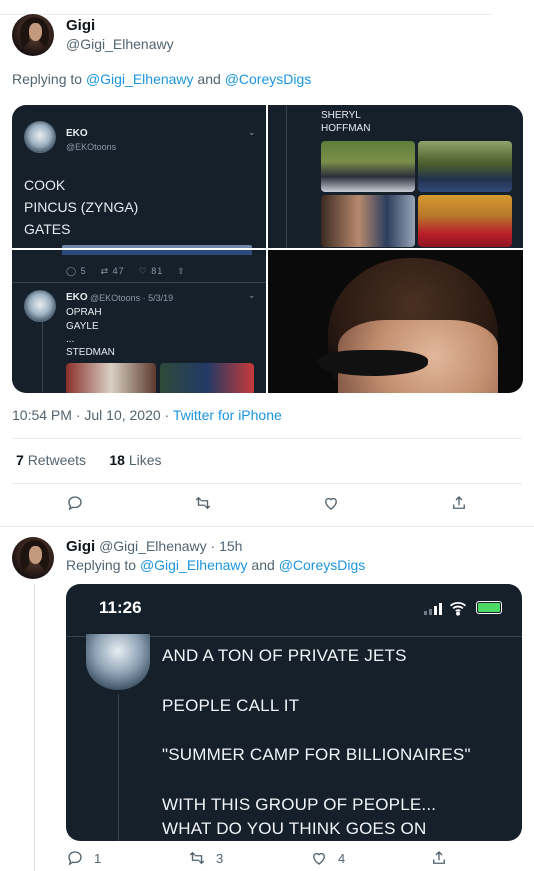 This screenshot has height=871, width=534. I want to click on eko-handle: @EKOtoons, so click(91, 147).